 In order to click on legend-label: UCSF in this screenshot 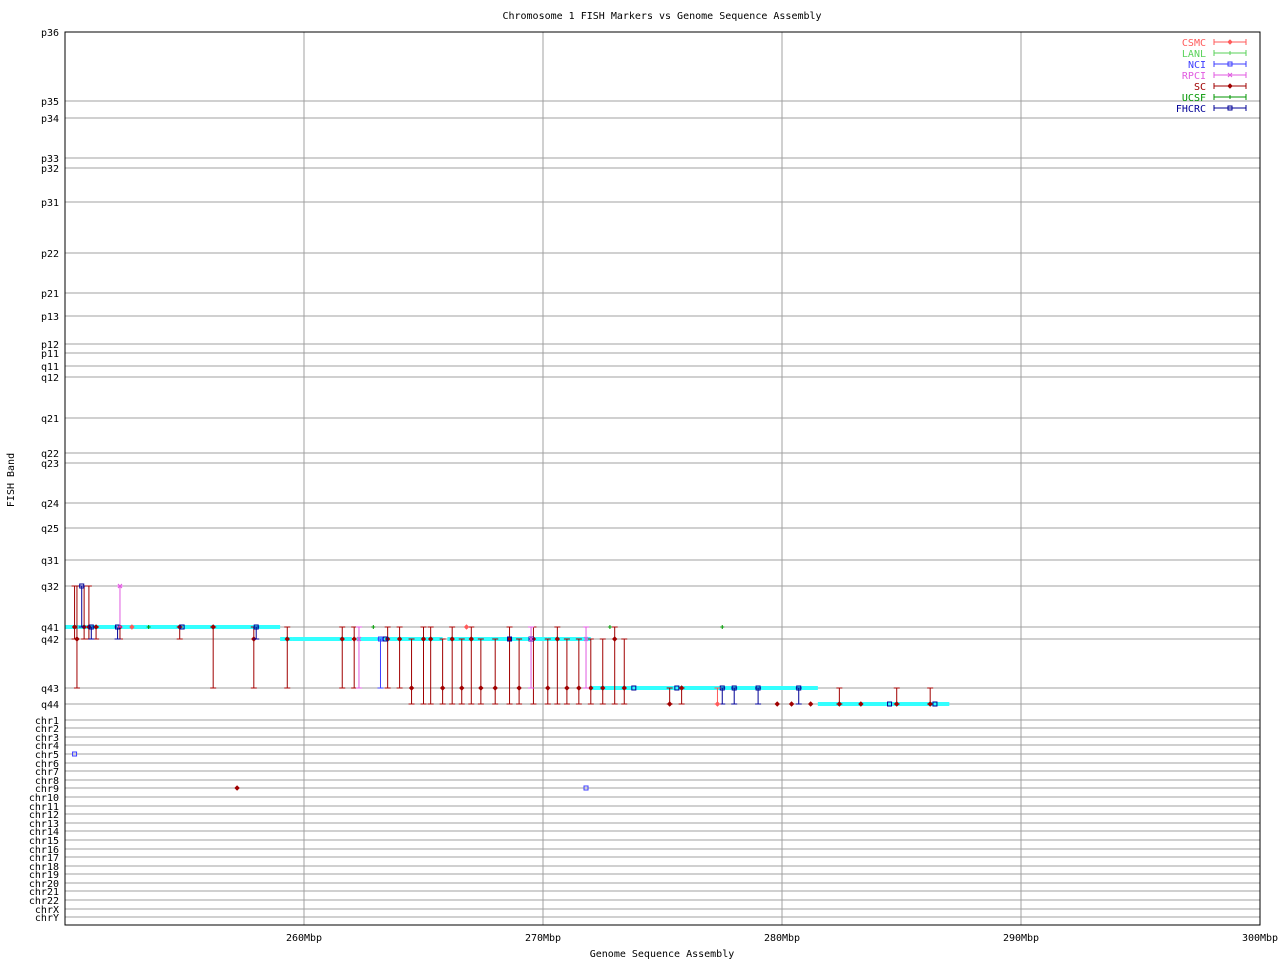, I will do `click(1194, 98)`.